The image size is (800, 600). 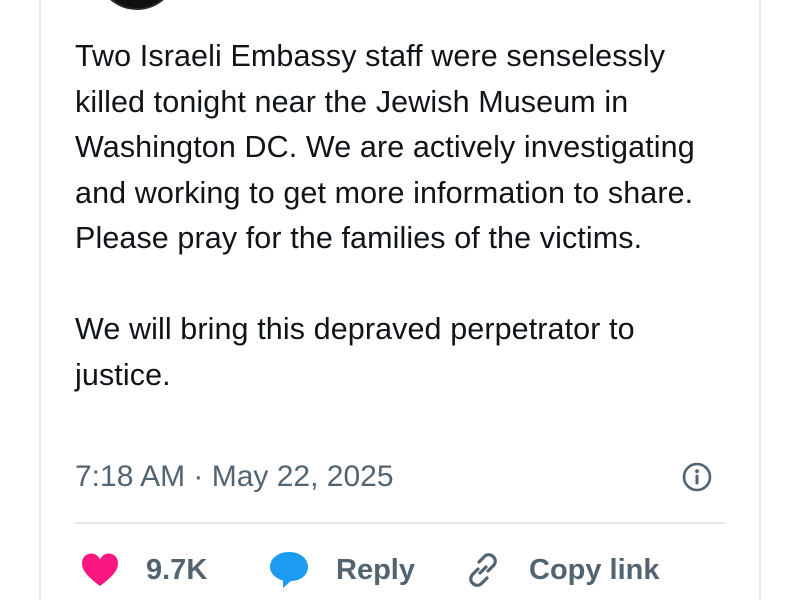 What do you see at coordinates (375, 569) in the screenshot?
I see `reply-label: Reply` at bounding box center [375, 569].